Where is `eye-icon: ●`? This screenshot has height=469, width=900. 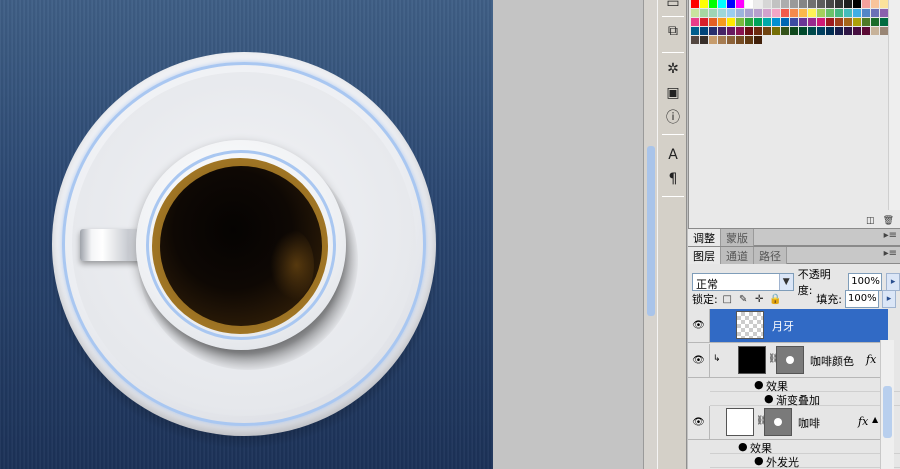
eye-icon: ● is located at coordinates (759, 384).